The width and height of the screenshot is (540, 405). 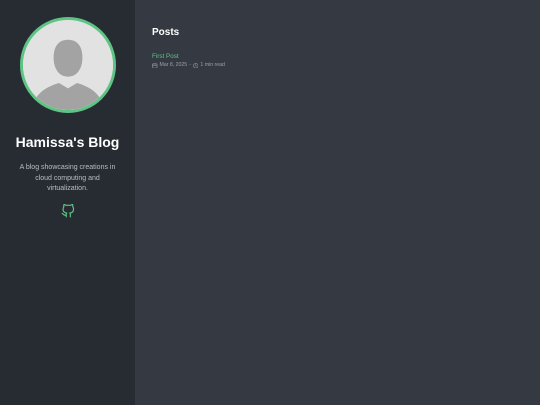 I want to click on calendar-icon, so click(x=155, y=65).